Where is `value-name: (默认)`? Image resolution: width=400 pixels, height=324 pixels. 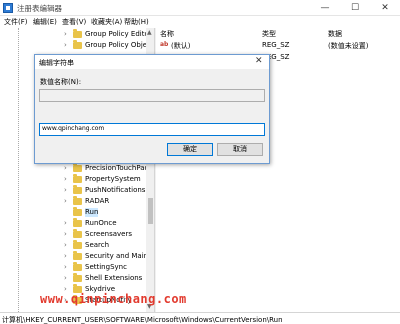
value-name: (默认) is located at coordinates (181, 46).